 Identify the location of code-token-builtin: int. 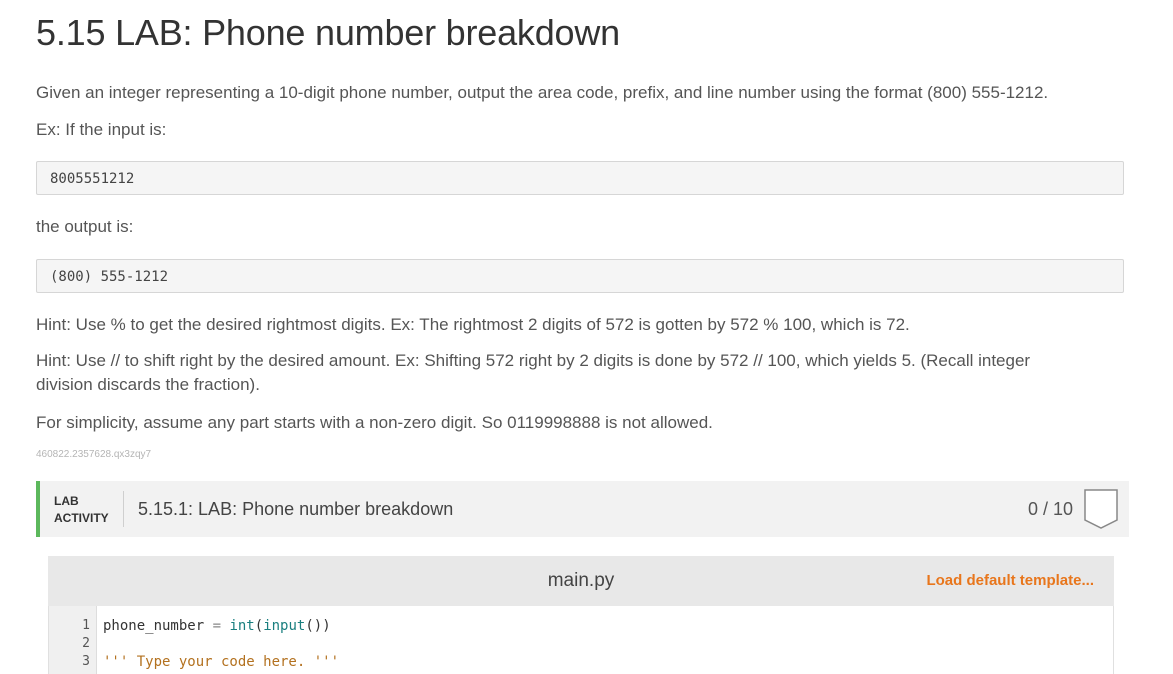
(242, 626).